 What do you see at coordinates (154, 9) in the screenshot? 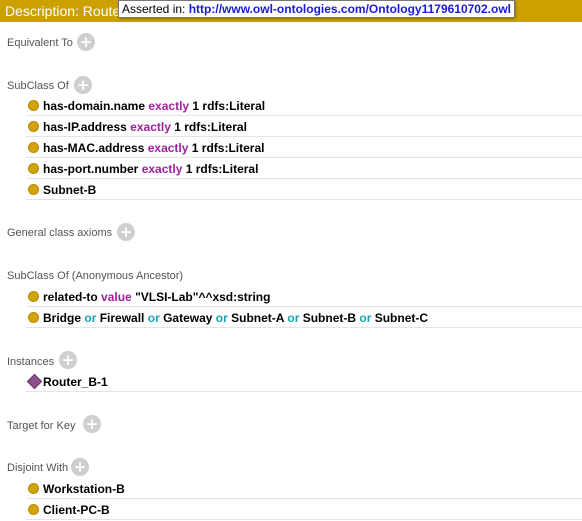
I see `tooltip-prefix: Asserted in:` at bounding box center [154, 9].